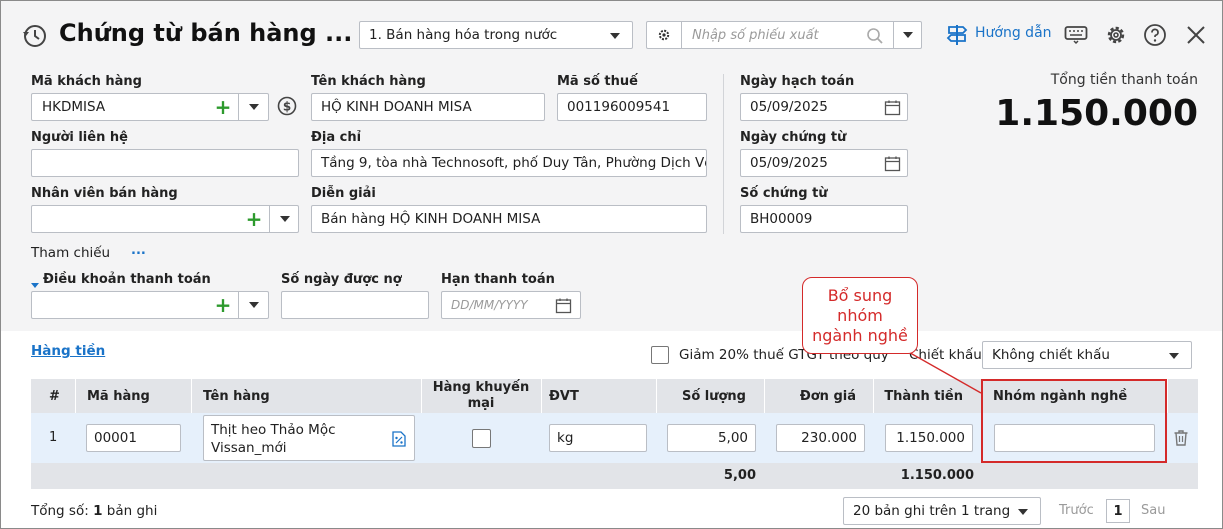 The height and width of the screenshot is (529, 1223). What do you see at coordinates (104, 193) in the screenshot?
I see `salesperson-label: Nhân viên bán hàng` at bounding box center [104, 193].